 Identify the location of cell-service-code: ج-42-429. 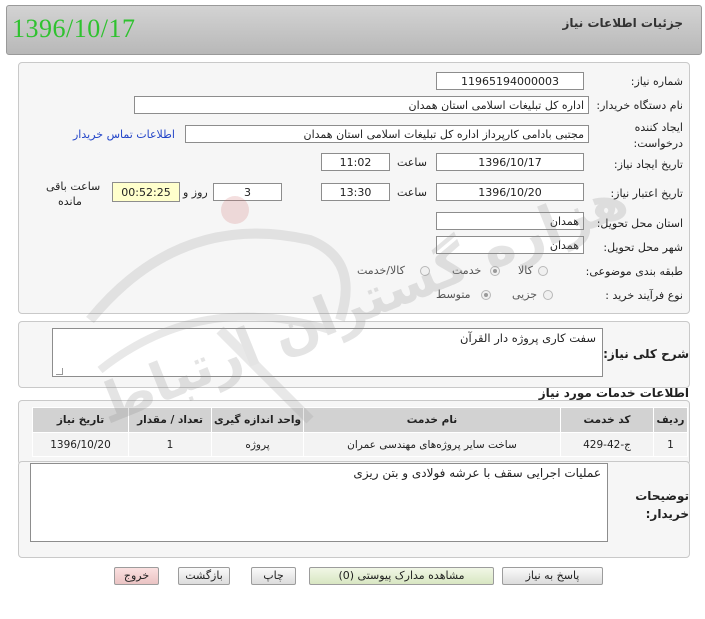
(607, 444).